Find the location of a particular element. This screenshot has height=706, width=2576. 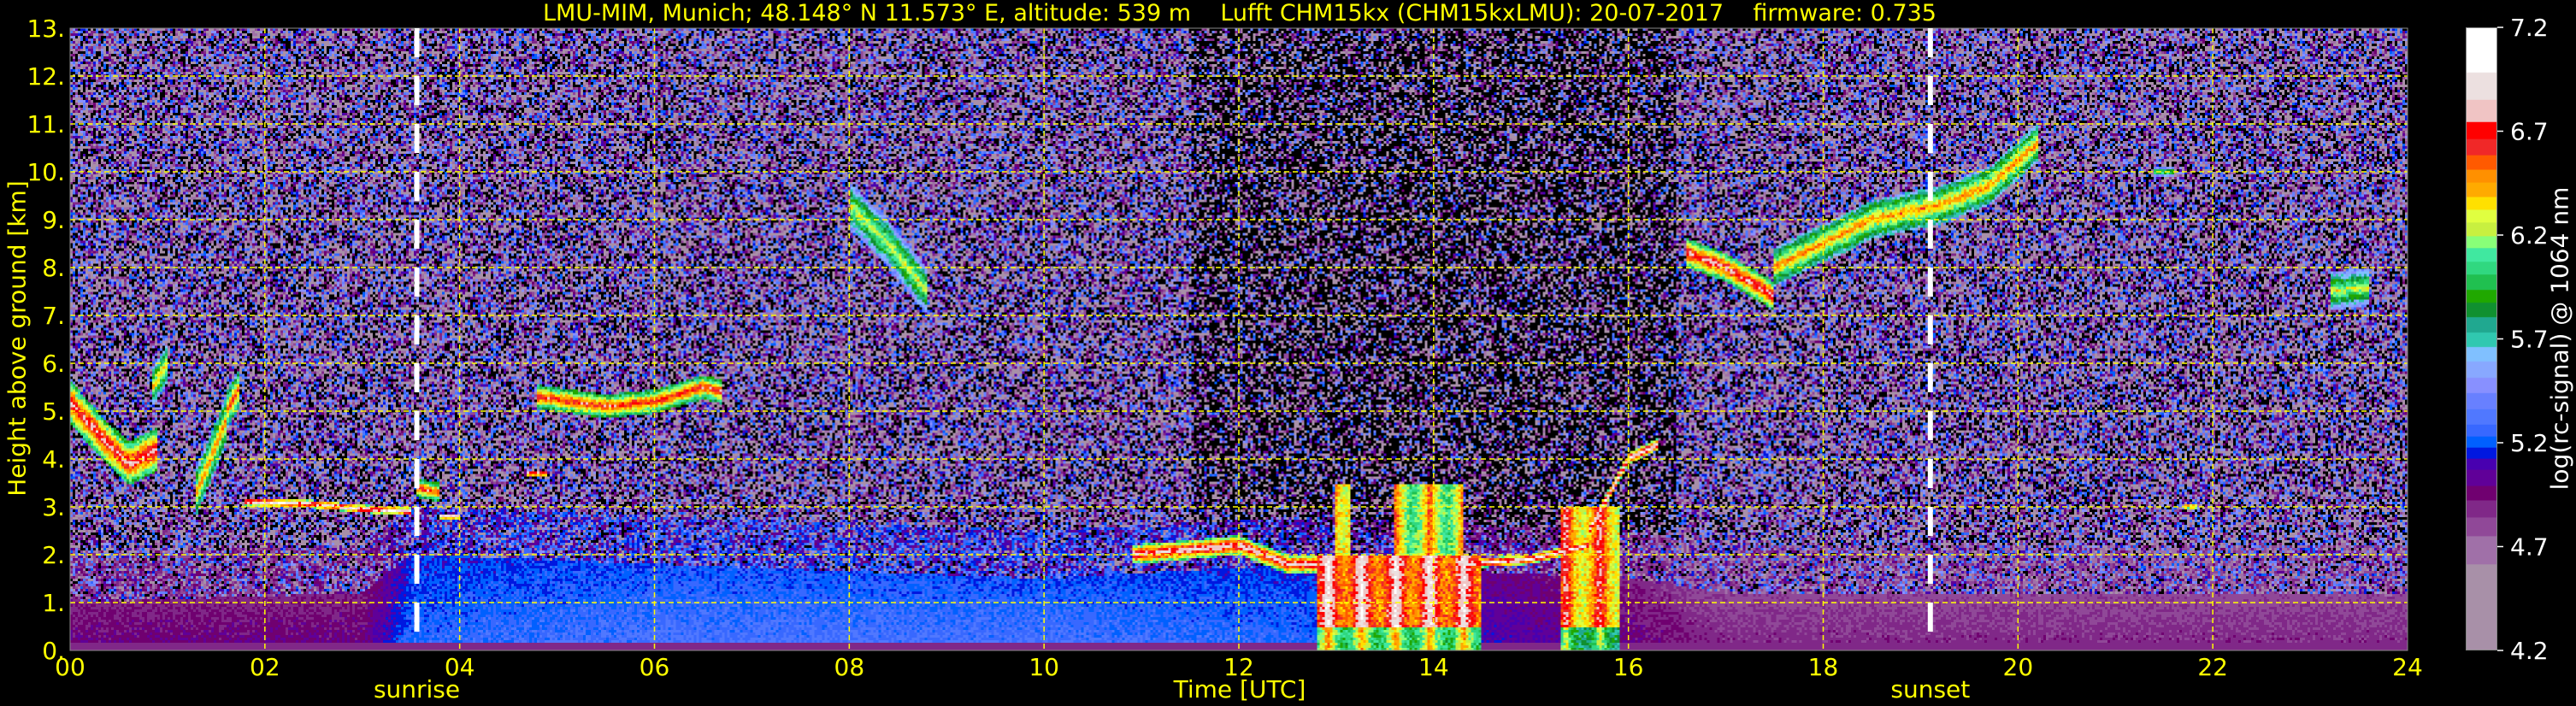

sunset-label: sunset is located at coordinates (1930, 689).